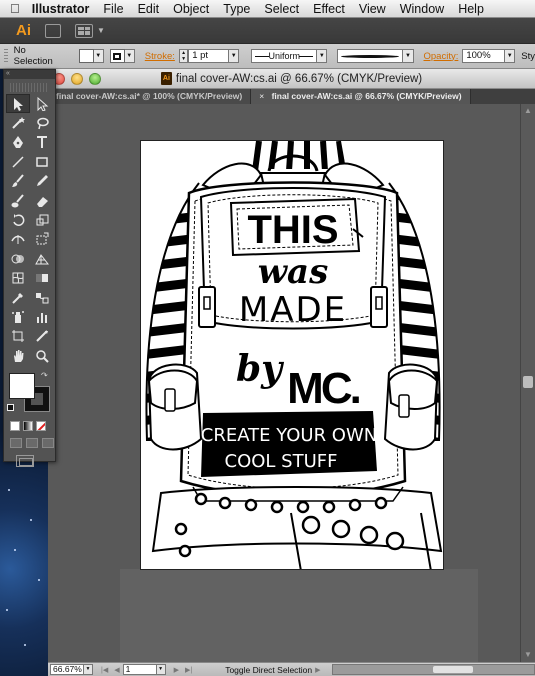 Image resolution: width=535 pixels, height=676 pixels. Describe the element at coordinates (42, 142) in the screenshot. I see `type-tool-button` at that location.